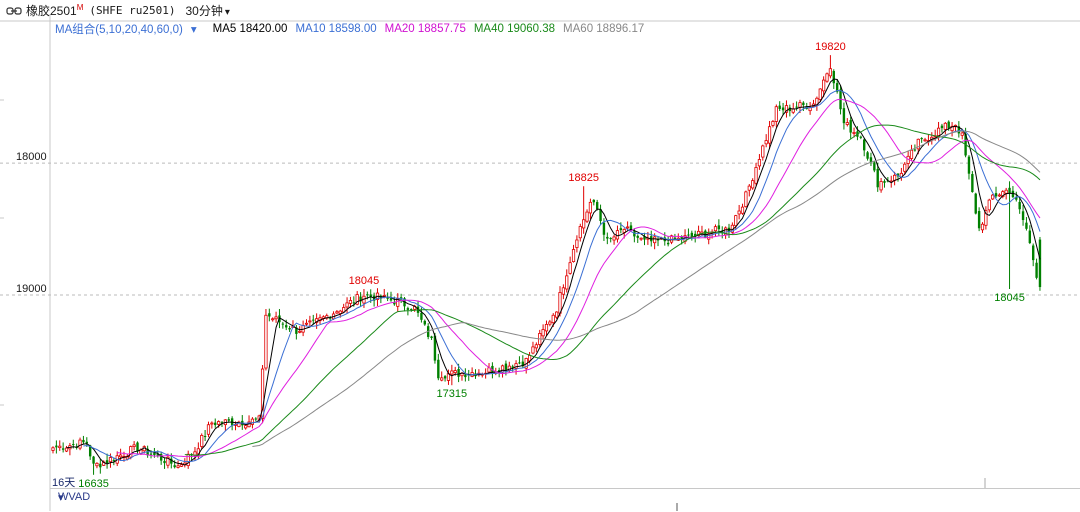  What do you see at coordinates (583, 178) in the screenshot?
I see `price-annotation: 18825` at bounding box center [583, 178].